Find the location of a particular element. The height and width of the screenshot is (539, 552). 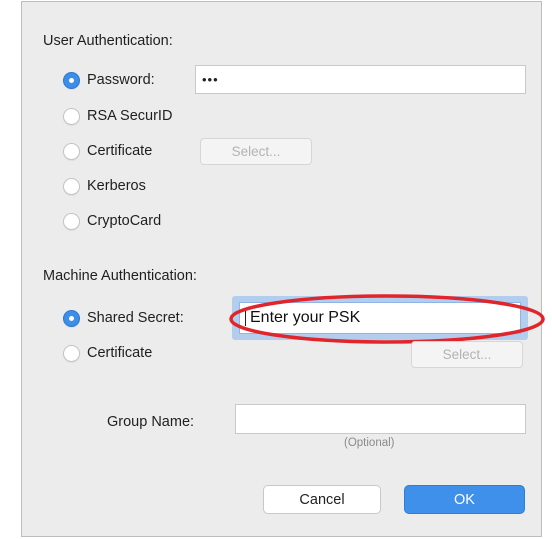

radio-cryptocard-label: CryptoCard is located at coordinates (124, 221).